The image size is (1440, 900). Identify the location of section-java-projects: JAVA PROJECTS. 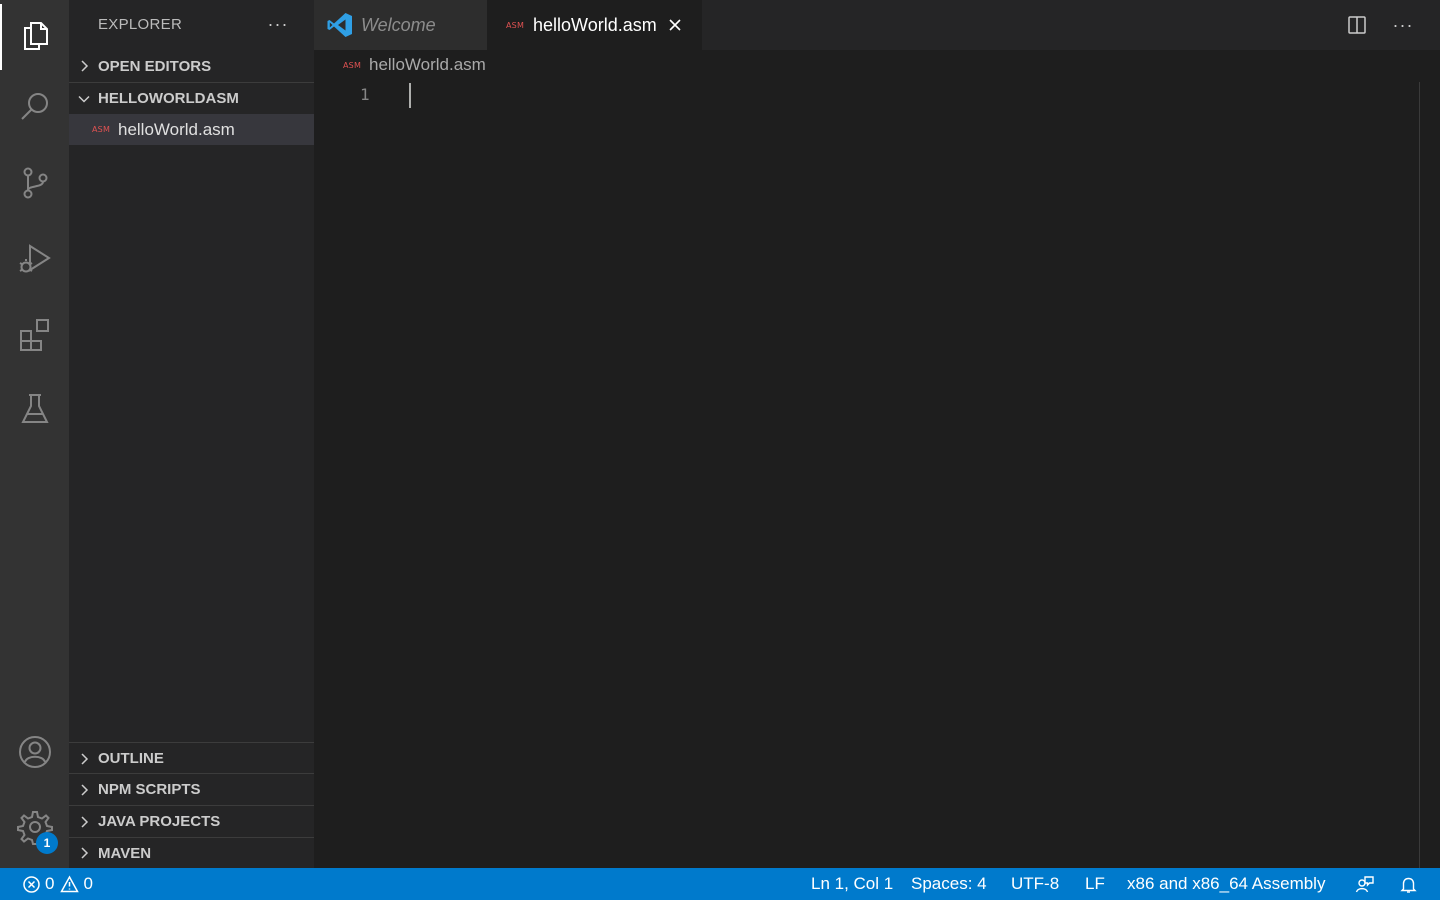
(191, 821).